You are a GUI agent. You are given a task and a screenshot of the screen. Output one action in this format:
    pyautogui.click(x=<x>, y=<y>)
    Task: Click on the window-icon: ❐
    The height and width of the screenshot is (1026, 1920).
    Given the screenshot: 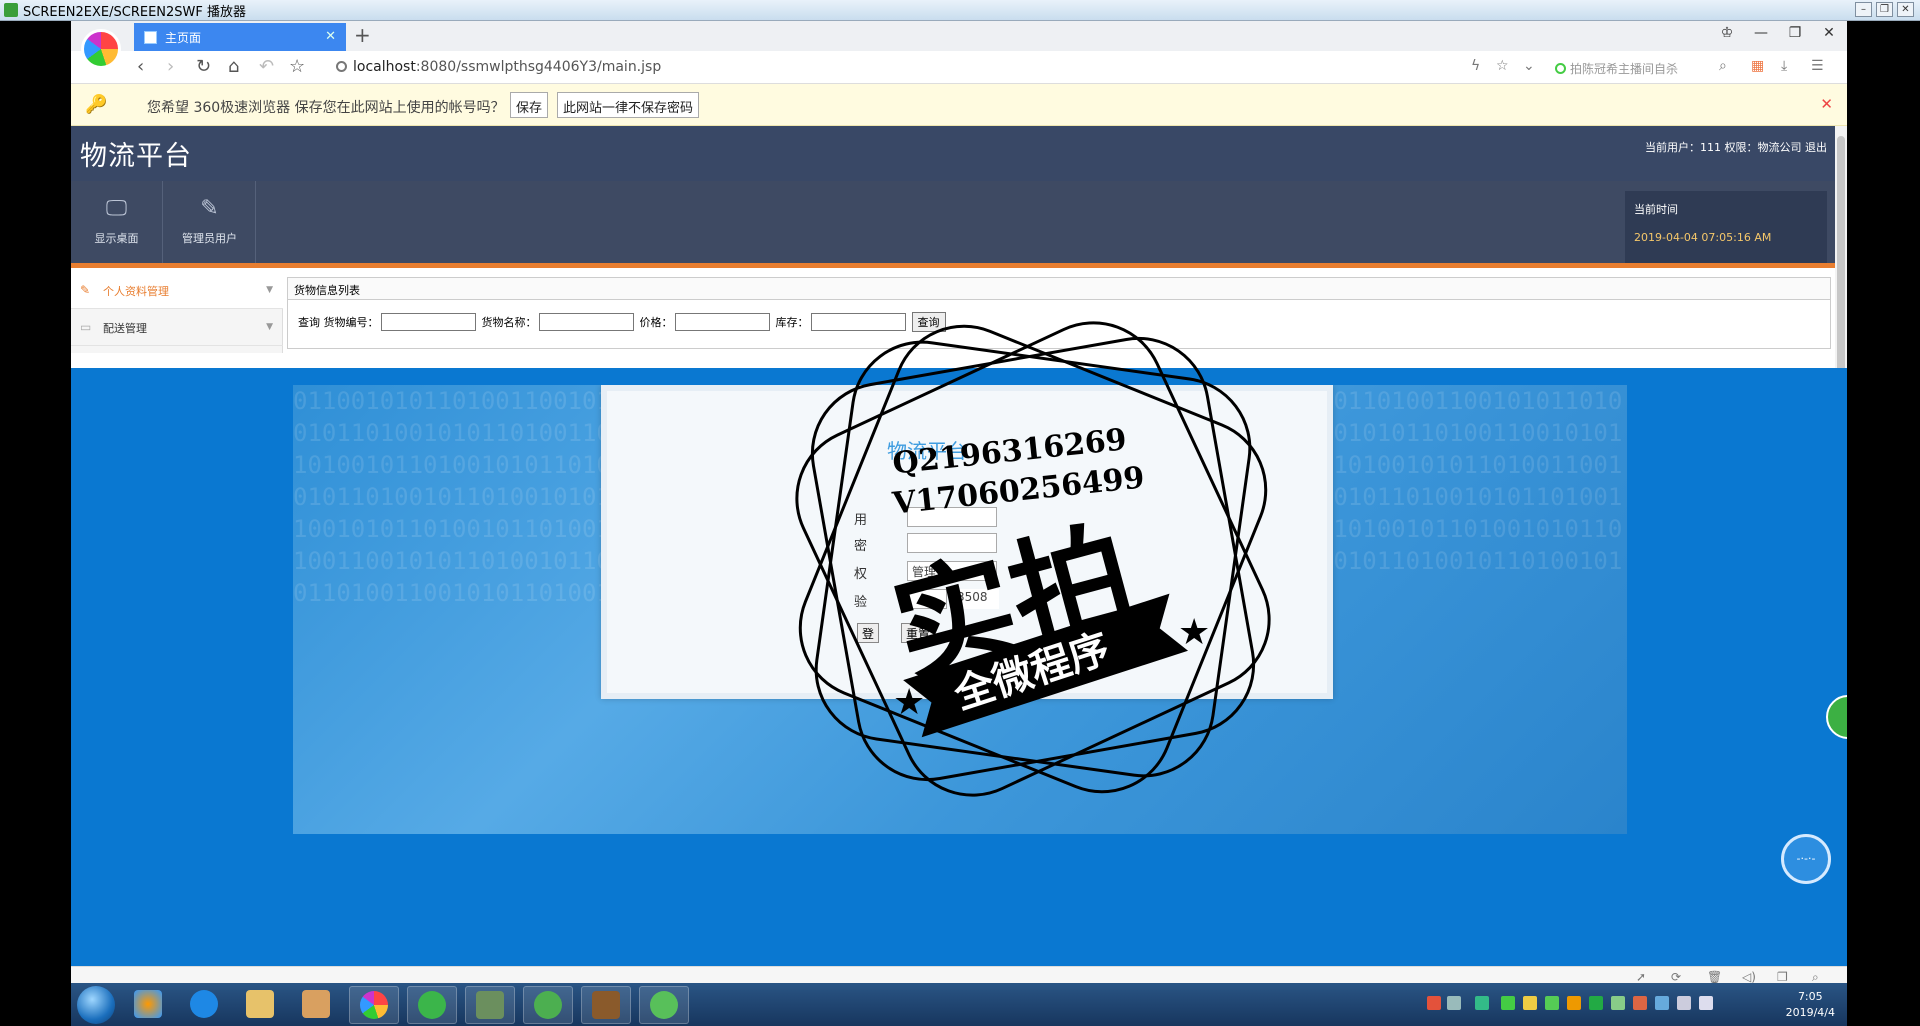 What is the action you would take?
    pyautogui.click(x=1782, y=977)
    